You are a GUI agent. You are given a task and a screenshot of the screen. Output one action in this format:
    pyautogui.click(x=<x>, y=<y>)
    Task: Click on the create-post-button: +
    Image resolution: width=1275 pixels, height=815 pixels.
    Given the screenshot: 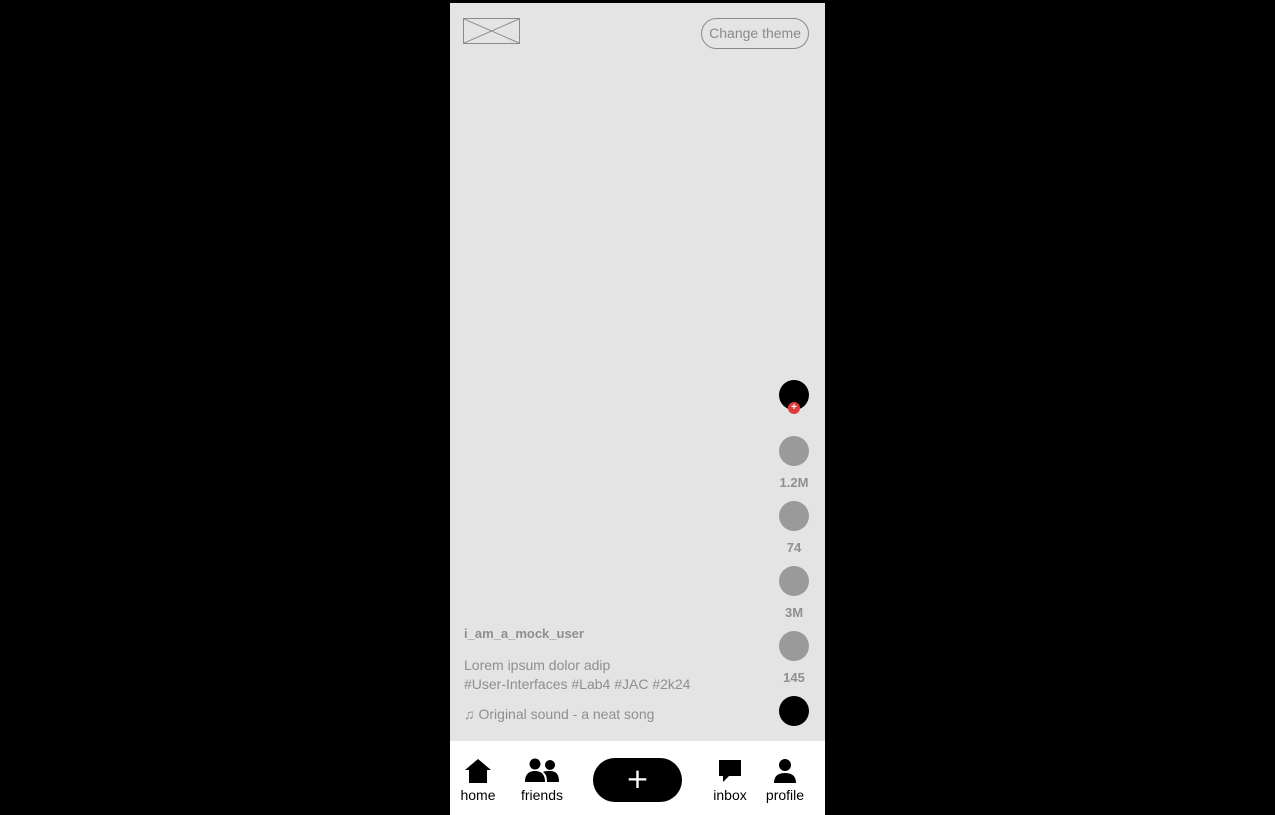 What is the action you would take?
    pyautogui.click(x=637, y=780)
    